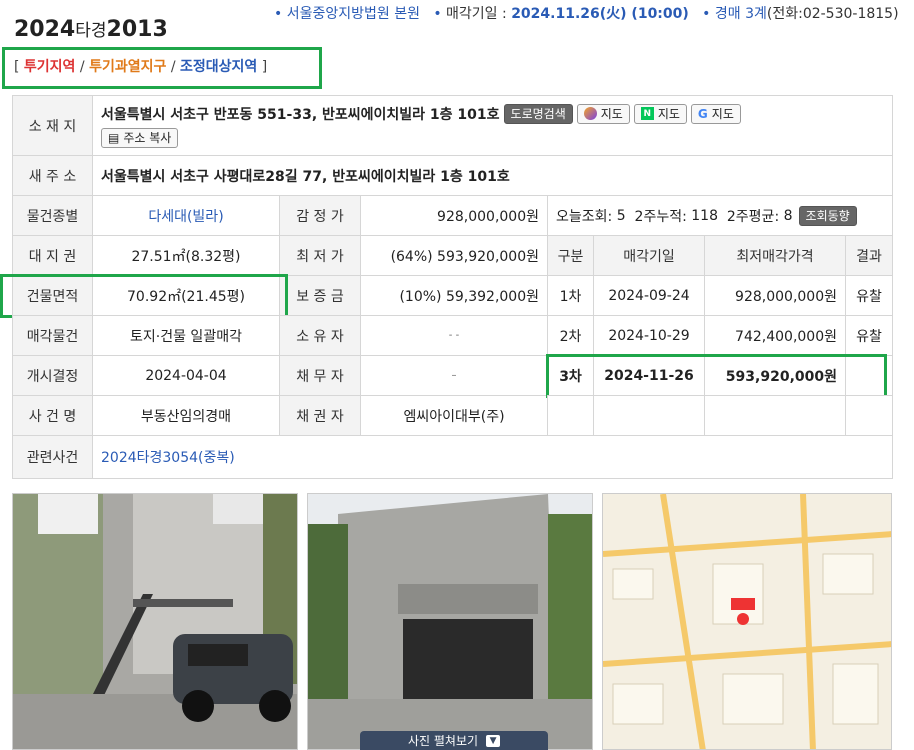 This screenshot has width=914, height=750. I want to click on sale-date-value: 2024.11.26(火) (10:00), so click(600, 14).